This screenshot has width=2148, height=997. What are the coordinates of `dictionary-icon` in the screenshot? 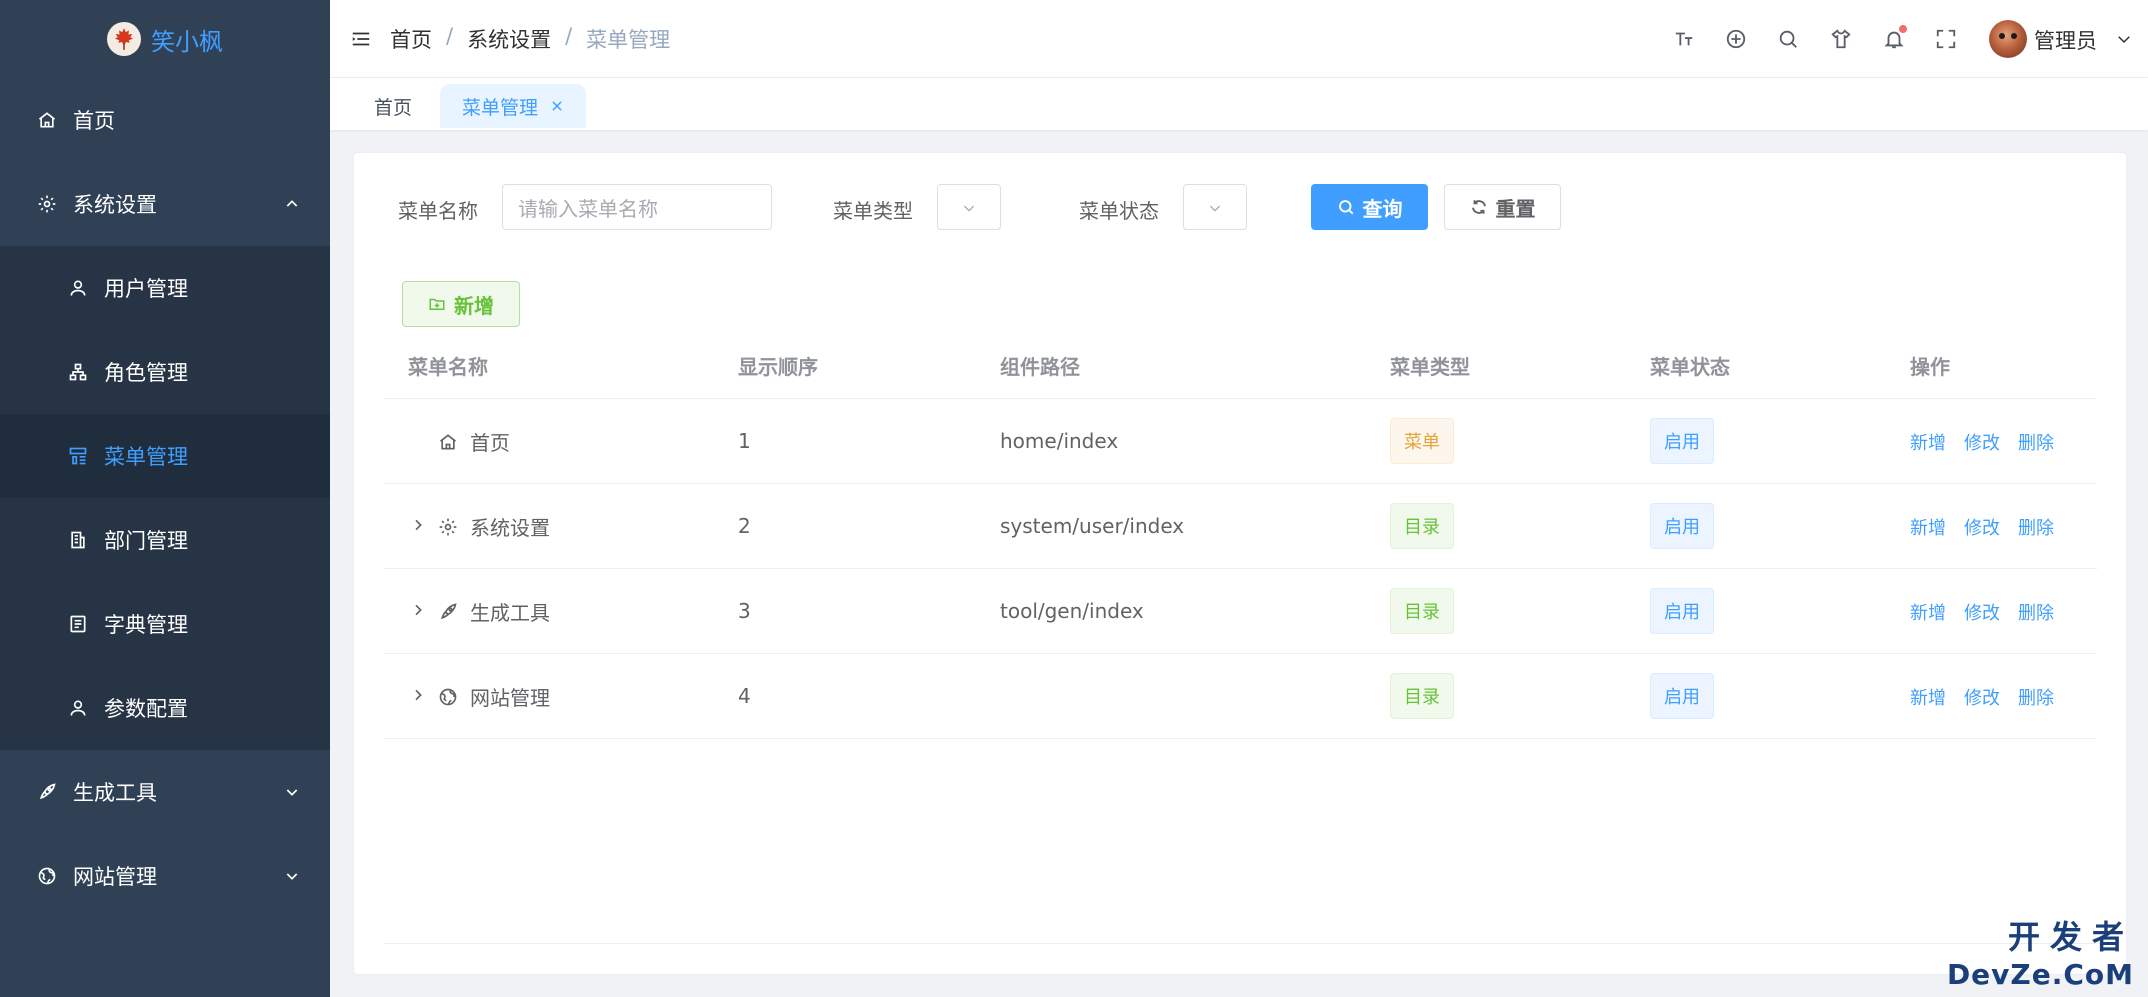 It's located at (78, 624).